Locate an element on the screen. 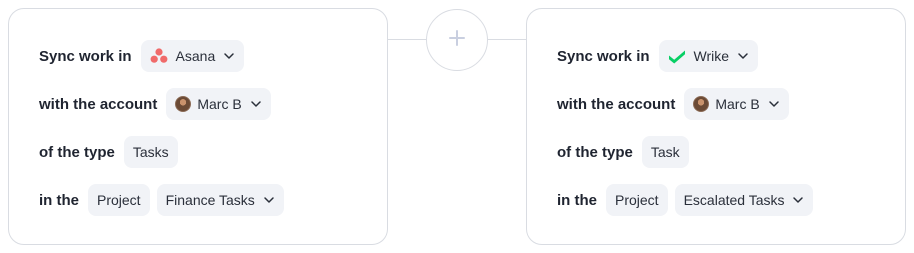 The image size is (914, 253). type-row: of the type Task is located at coordinates (626, 152).